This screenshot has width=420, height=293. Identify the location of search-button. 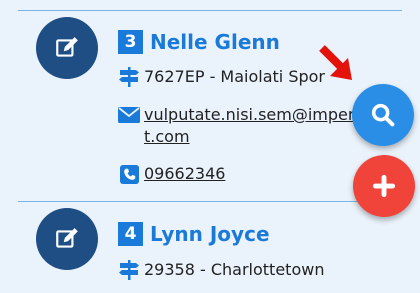
(383, 115).